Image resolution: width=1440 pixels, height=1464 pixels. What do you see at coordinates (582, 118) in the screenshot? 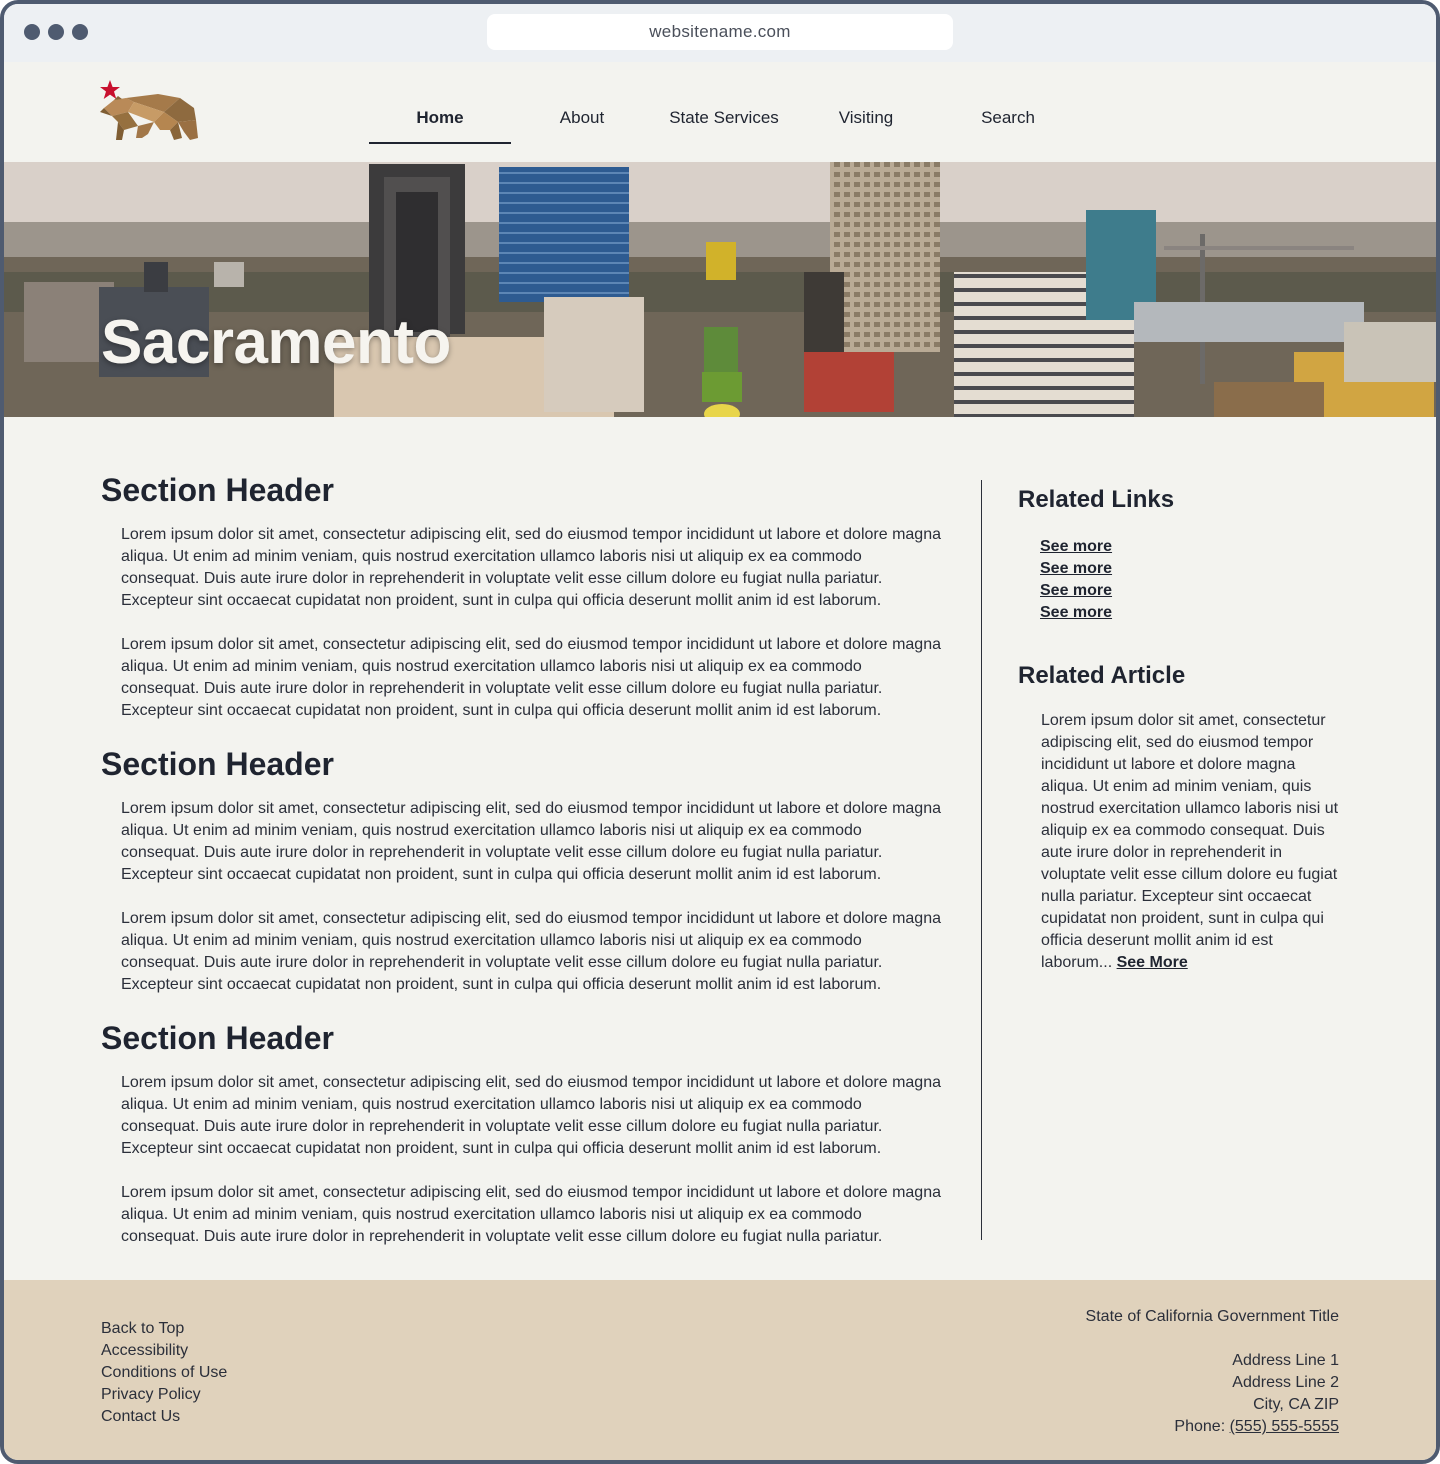
I see `nav-about: About` at bounding box center [582, 118].